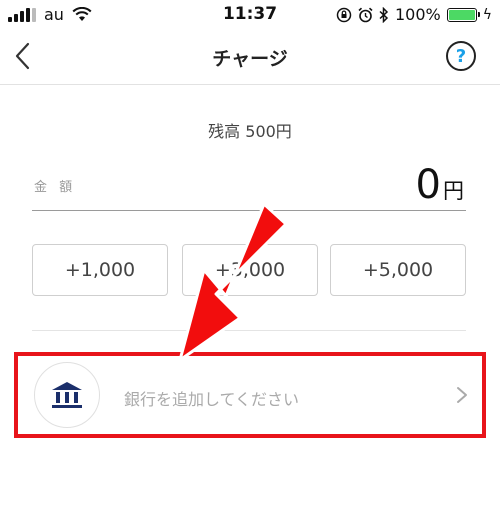 The image size is (500, 532). Describe the element at coordinates (365, 14) in the screenshot. I see `alarm-icon` at that location.